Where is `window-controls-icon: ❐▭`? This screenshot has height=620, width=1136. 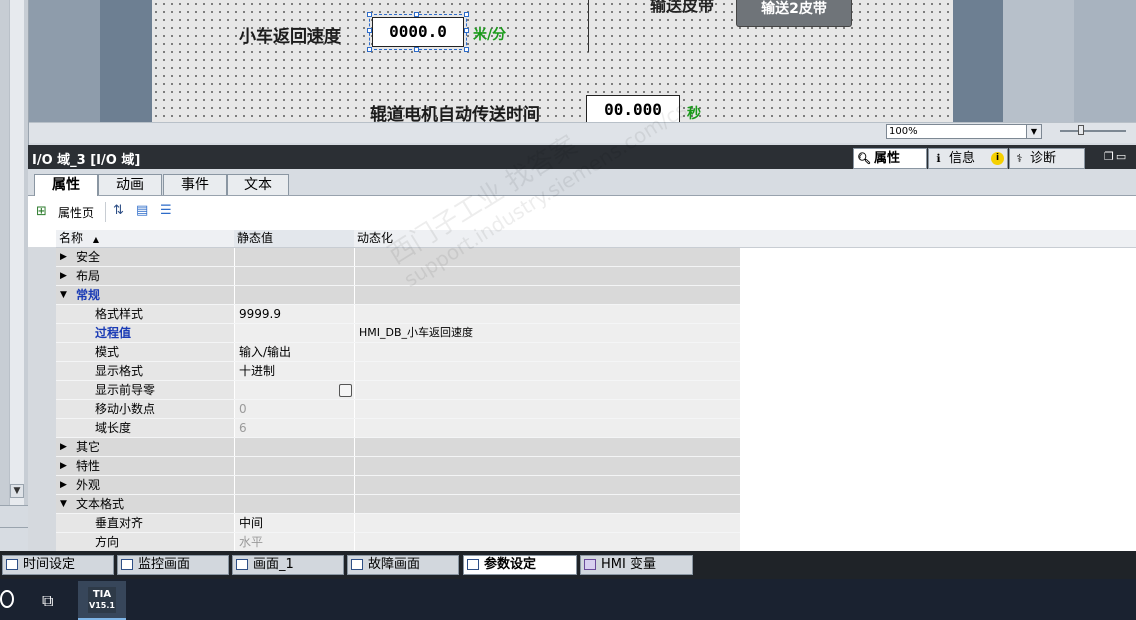
window-controls-icon: ❐▭ is located at coordinates (1116, 156).